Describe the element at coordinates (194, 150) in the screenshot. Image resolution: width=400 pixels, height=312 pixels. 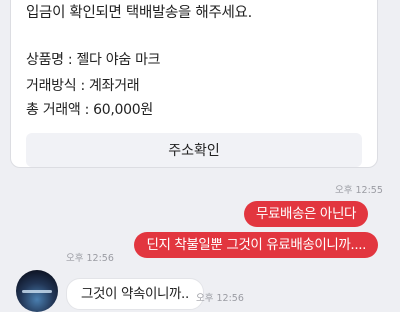
I see `check-address-button: 주소확인` at that location.